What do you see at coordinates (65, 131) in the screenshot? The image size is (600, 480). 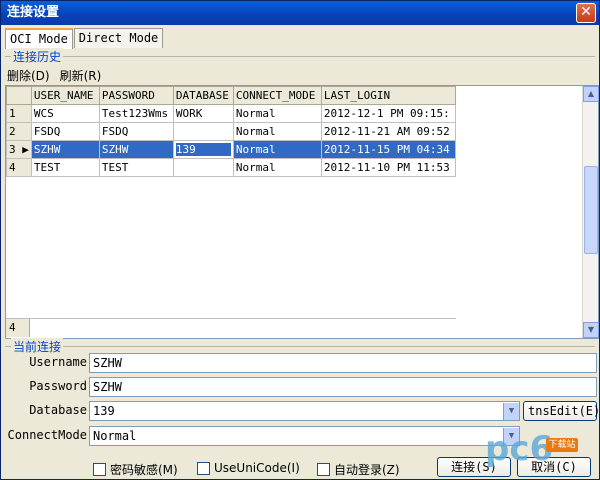 I see `cell-user-name: FSDQ` at bounding box center [65, 131].